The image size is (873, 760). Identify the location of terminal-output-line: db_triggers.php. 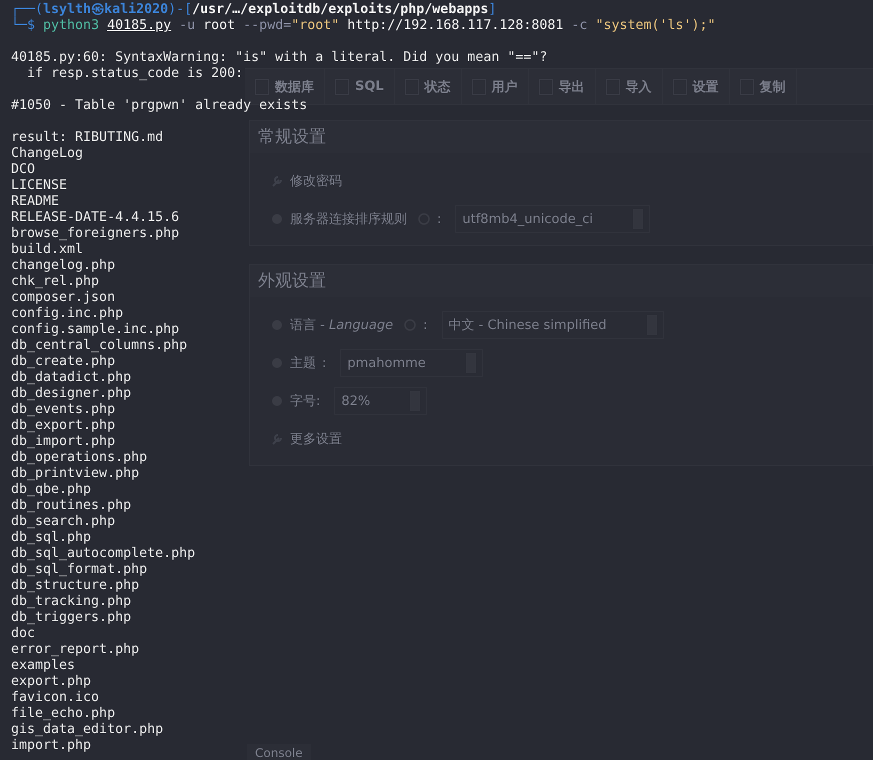
(71, 618).